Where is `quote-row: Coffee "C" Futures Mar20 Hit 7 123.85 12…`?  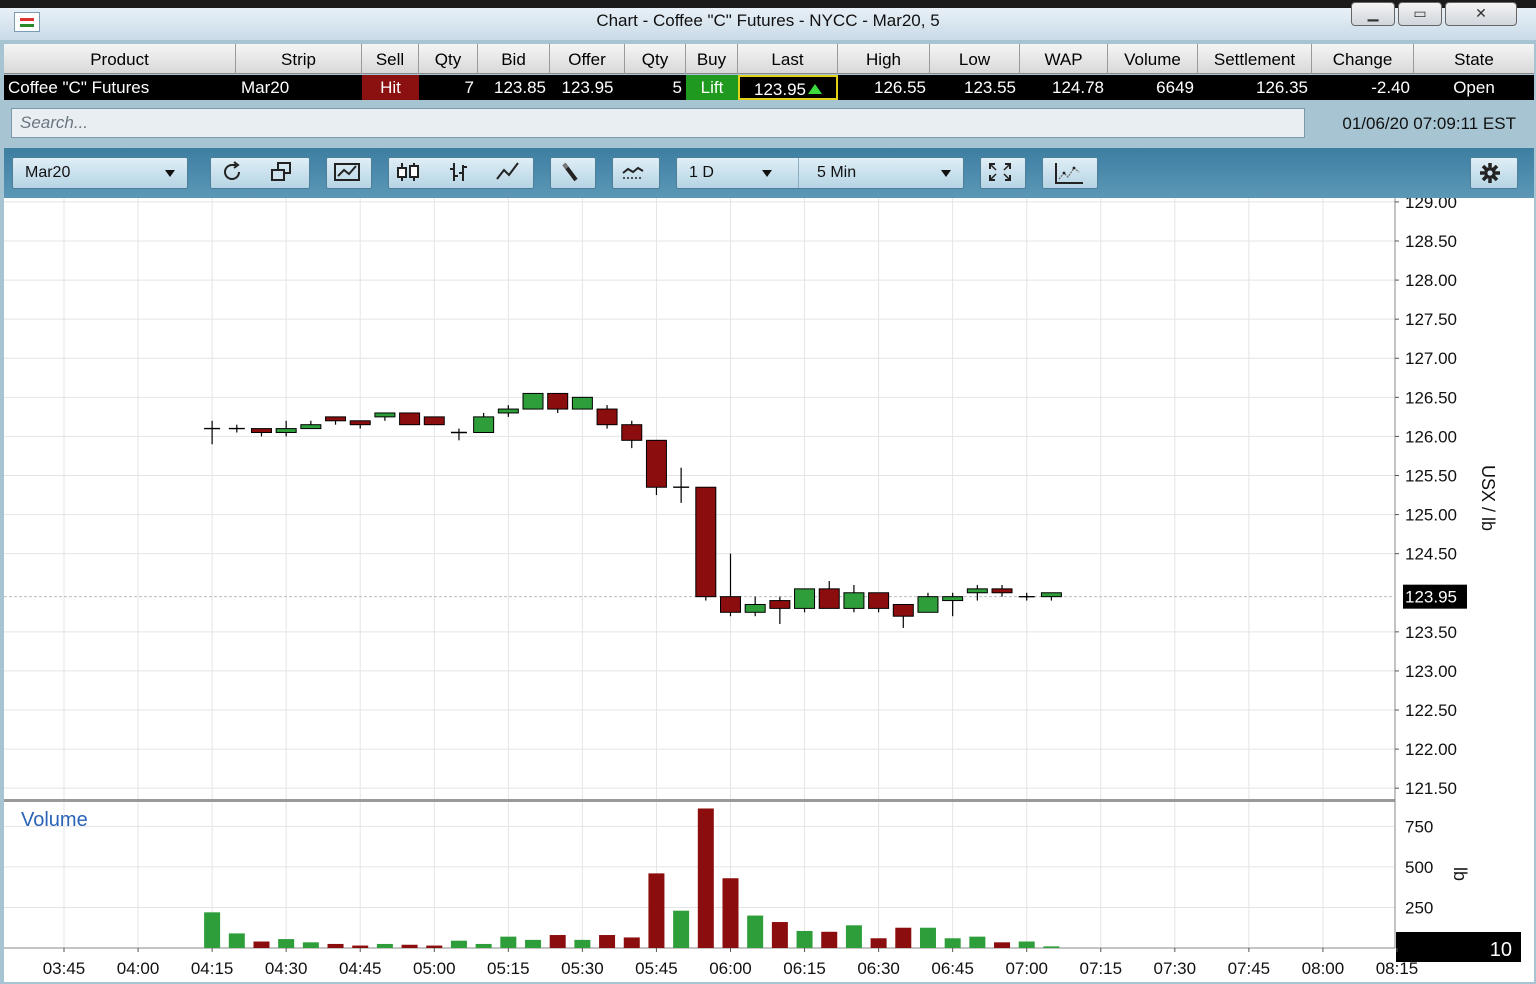
quote-row: Coffee "C" Futures Mar20 Hit 7 123.85 12… is located at coordinates (769, 87).